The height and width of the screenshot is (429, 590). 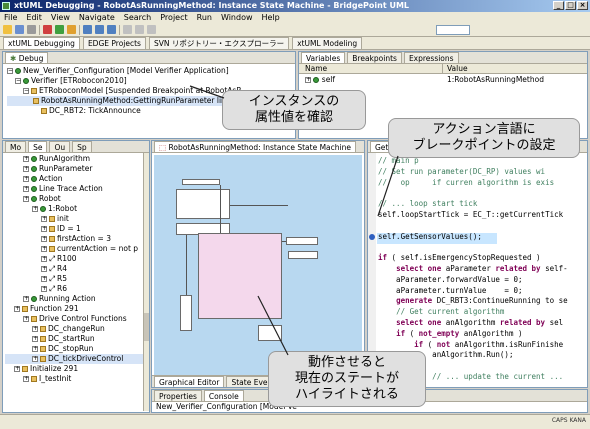 What do you see at coordinates (139, 29) in the screenshot?
I see `back-icon` at bounding box center [139, 29].